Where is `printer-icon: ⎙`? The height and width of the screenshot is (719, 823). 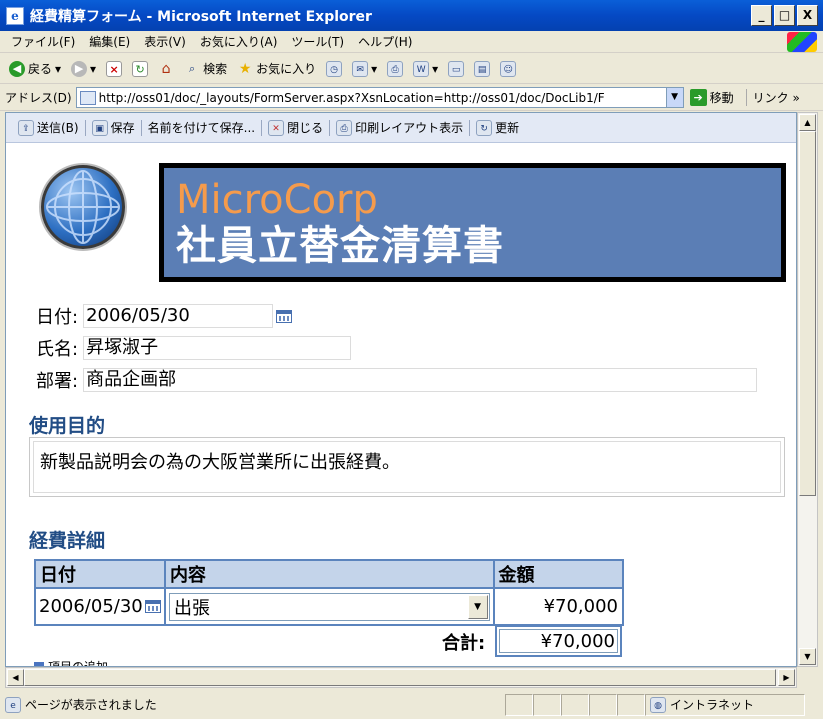
printer-icon: ⎙ is located at coordinates (395, 68).